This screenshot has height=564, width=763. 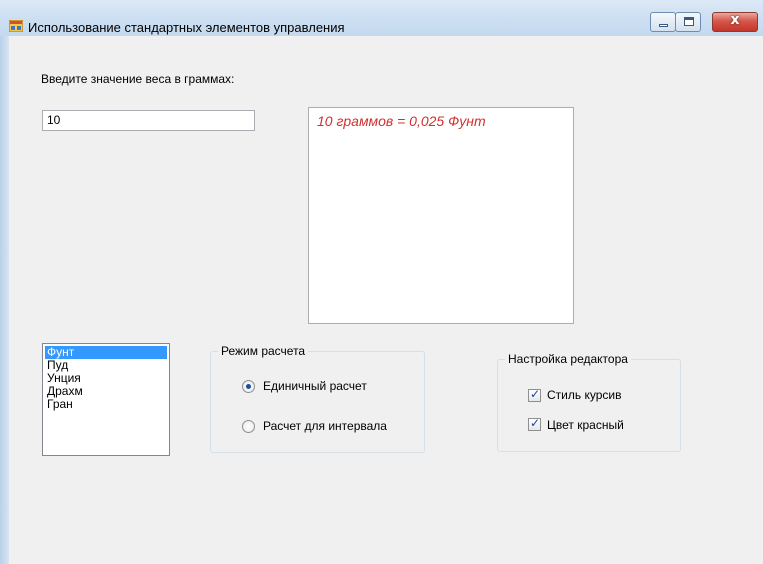 What do you see at coordinates (401, 121) in the screenshot?
I see `result-text: 10 граммов = 0,025 Фунт` at bounding box center [401, 121].